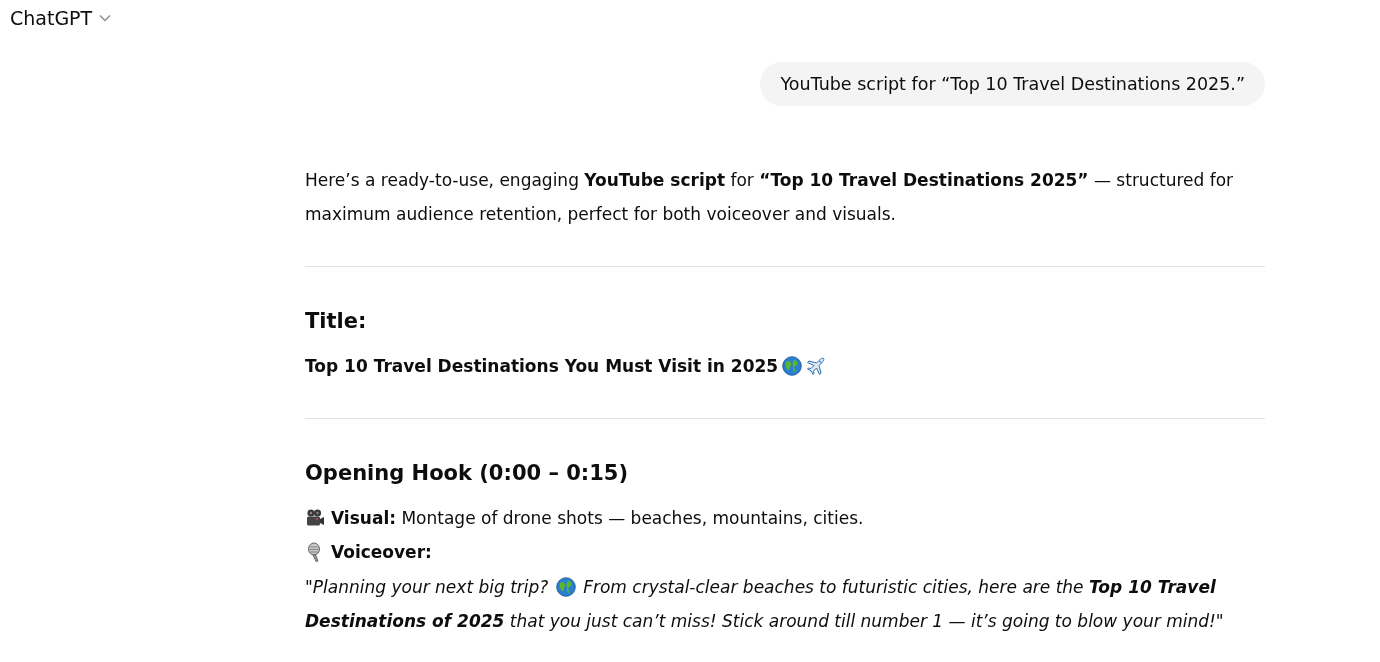 This screenshot has width=1380, height=662. What do you see at coordinates (542, 366) in the screenshot?
I see `video-title: Top 10 Travel Destinations You Must Visit in 2025` at bounding box center [542, 366].